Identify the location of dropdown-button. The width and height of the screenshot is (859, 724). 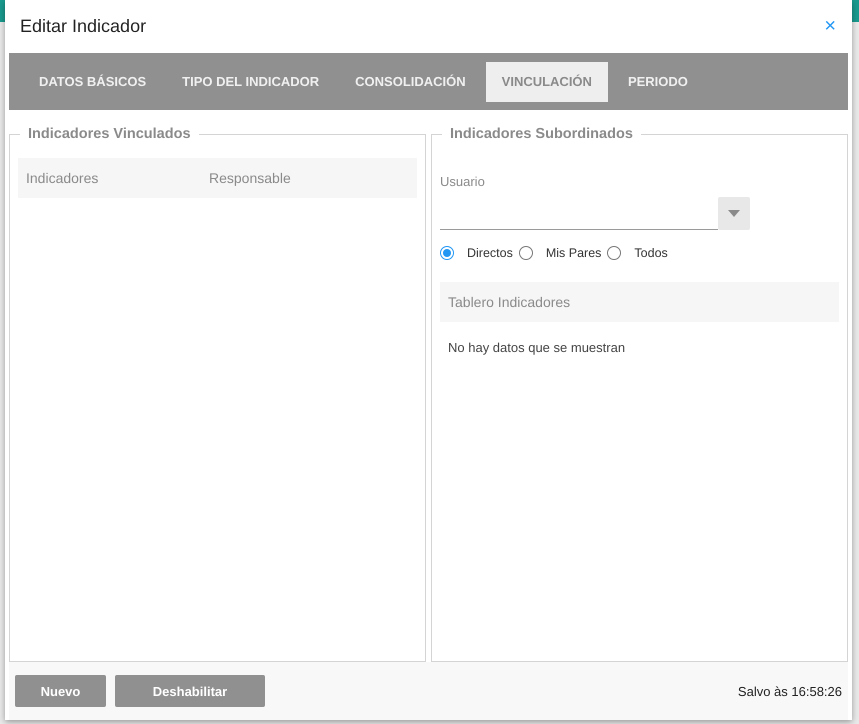
(734, 213).